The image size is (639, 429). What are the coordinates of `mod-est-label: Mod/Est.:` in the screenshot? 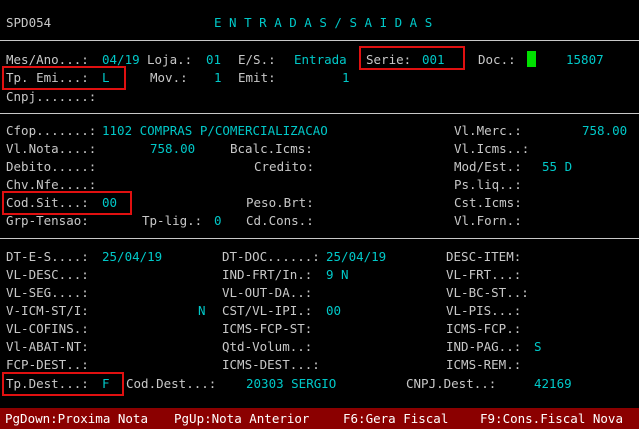 It's located at (488, 166).